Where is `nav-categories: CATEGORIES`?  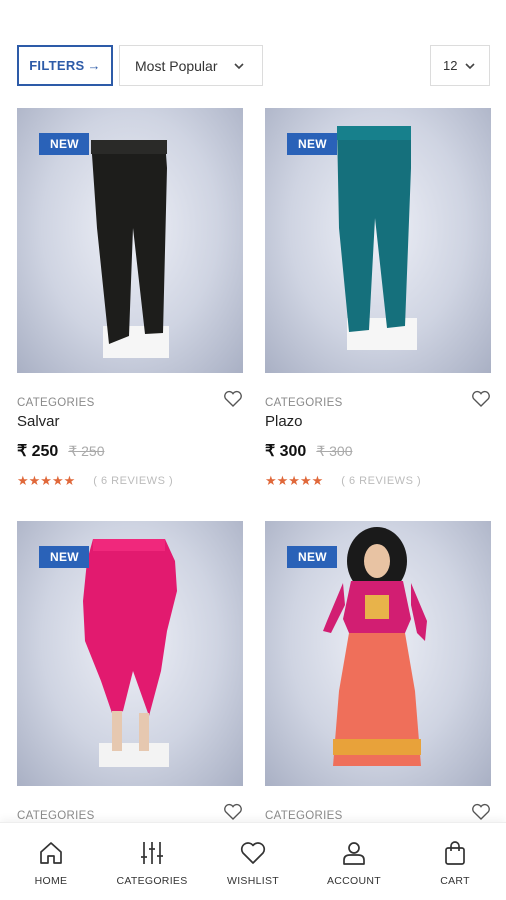
nav-categories: CATEGORIES is located at coordinates (152, 861).